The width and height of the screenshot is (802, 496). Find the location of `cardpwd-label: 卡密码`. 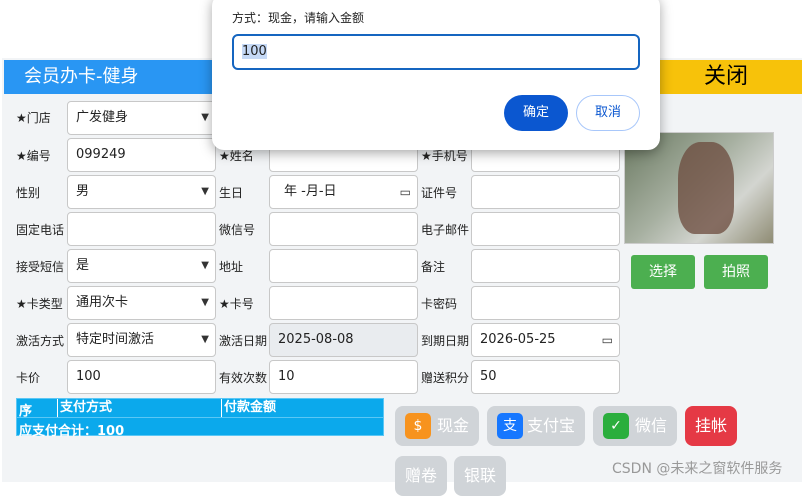

cardpwd-label: 卡密码 is located at coordinates (439, 304).